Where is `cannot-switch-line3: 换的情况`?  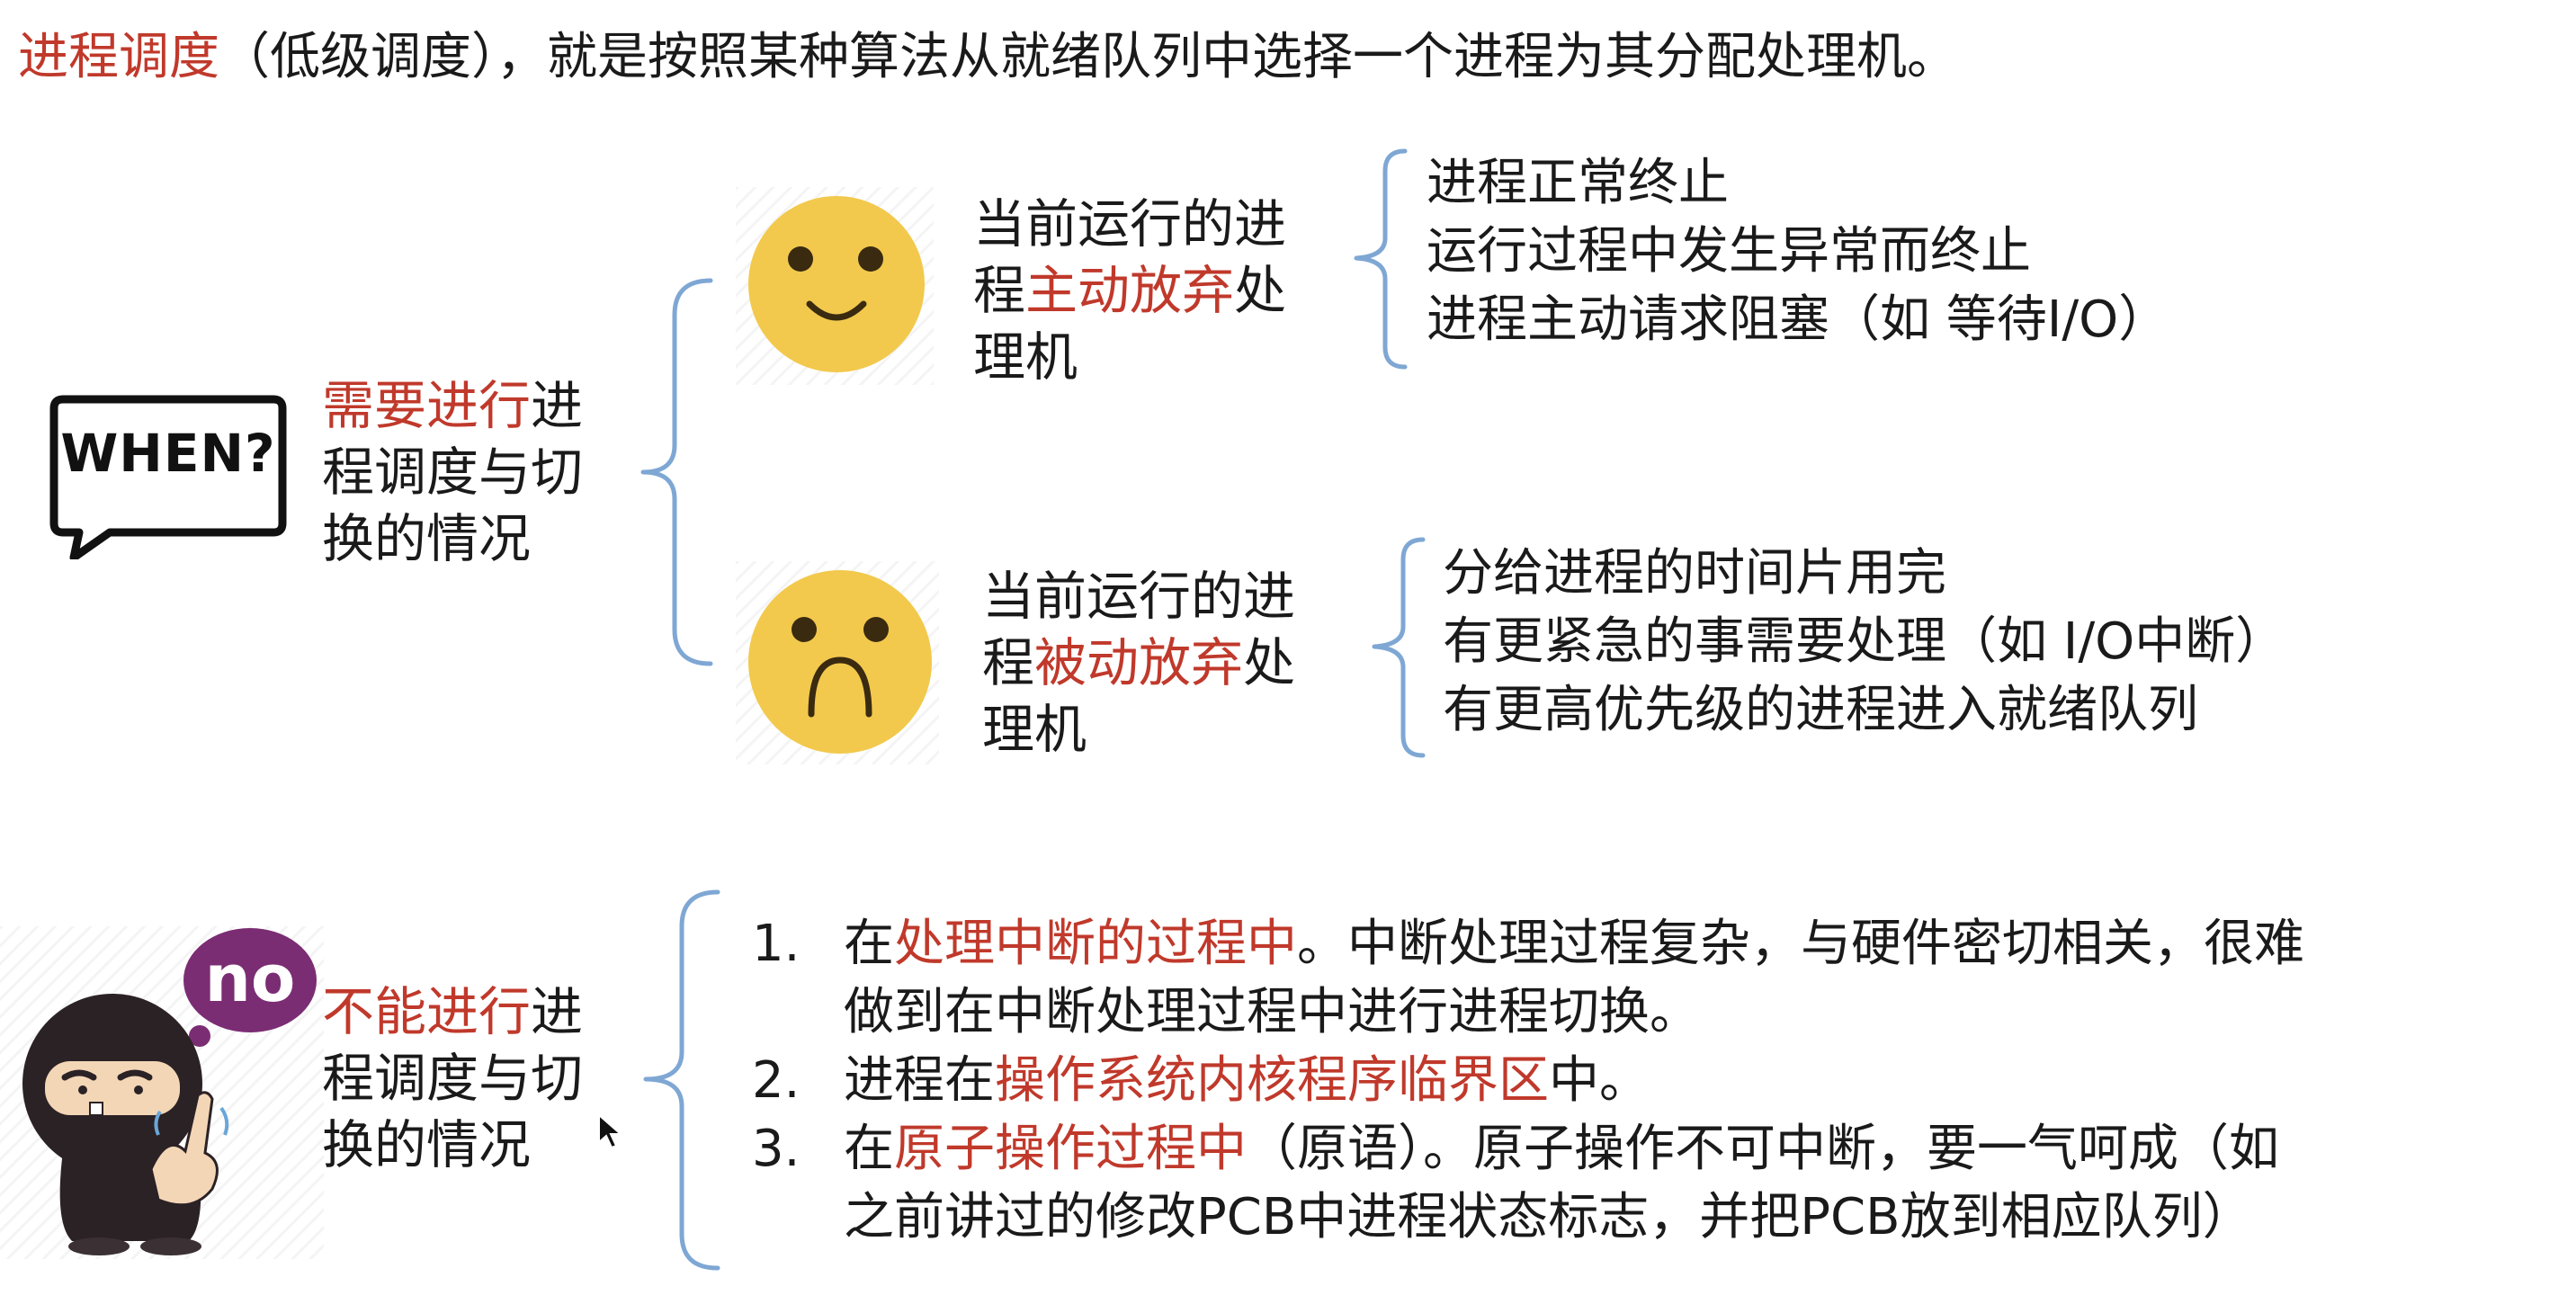
cannot-switch-line3: 换的情况 is located at coordinates (427, 1144).